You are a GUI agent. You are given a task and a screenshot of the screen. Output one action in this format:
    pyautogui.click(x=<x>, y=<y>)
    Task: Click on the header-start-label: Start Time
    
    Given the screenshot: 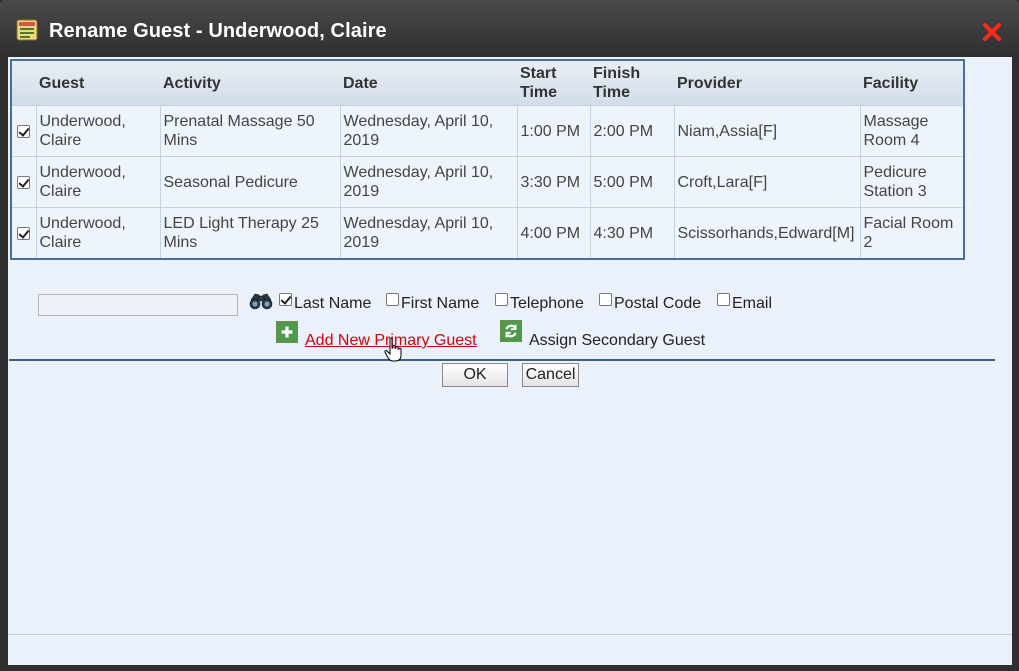 What is the action you would take?
    pyautogui.click(x=539, y=83)
    